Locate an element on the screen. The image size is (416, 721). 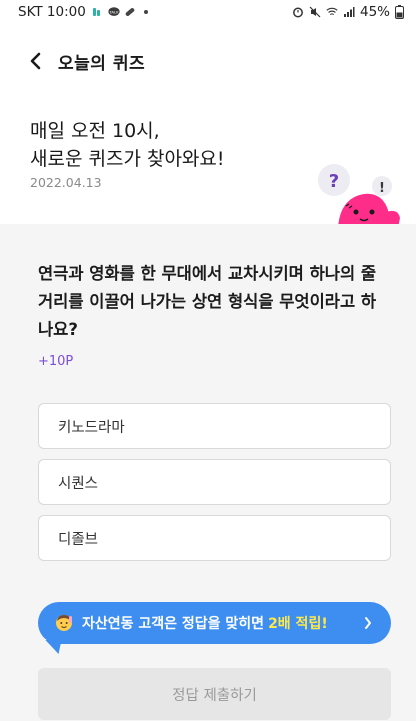
raising-hand-icon is located at coordinates (64, 623).